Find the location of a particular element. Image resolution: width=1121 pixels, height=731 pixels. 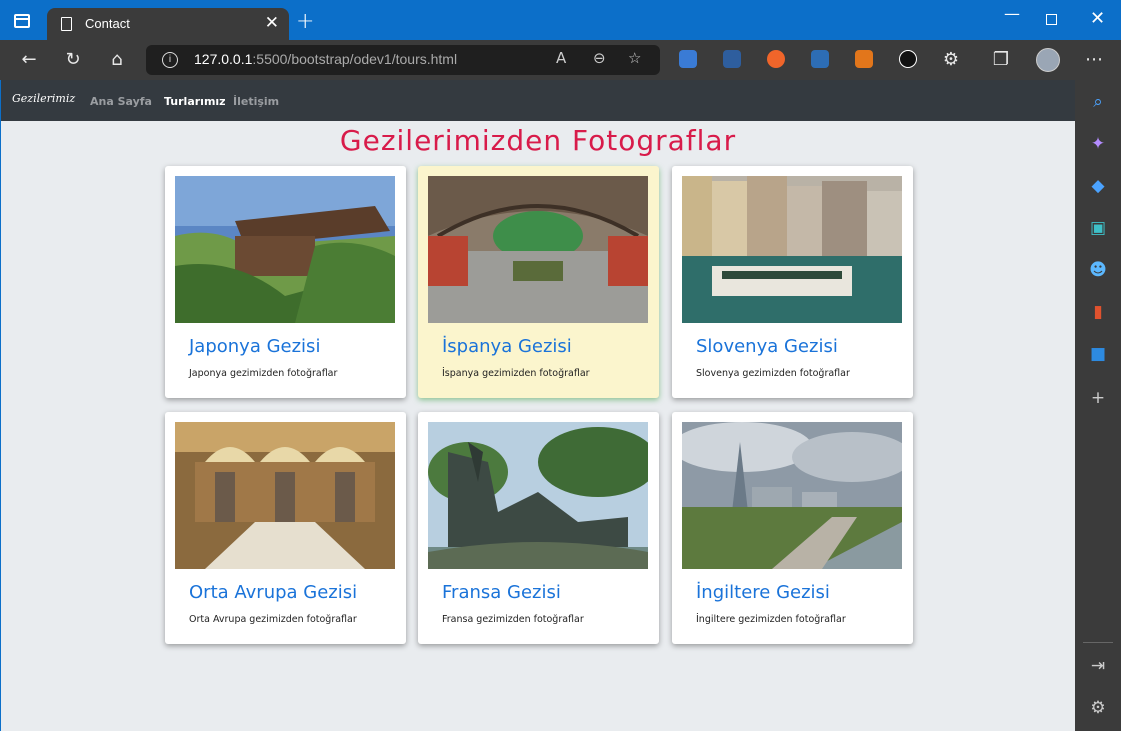

card-text: Slovenya gezimizden fotoğraflar is located at coordinates (773, 373).